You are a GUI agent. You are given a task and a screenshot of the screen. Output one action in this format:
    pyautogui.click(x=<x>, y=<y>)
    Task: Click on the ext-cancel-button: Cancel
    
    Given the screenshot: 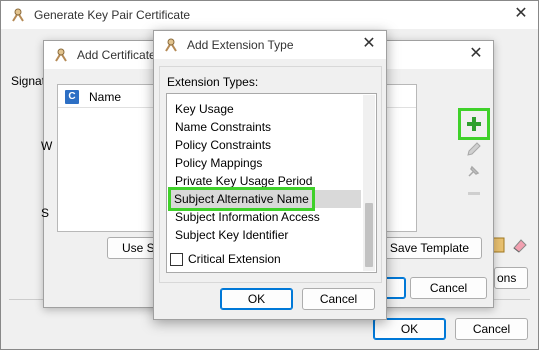 What is the action you would take?
    pyautogui.click(x=338, y=299)
    